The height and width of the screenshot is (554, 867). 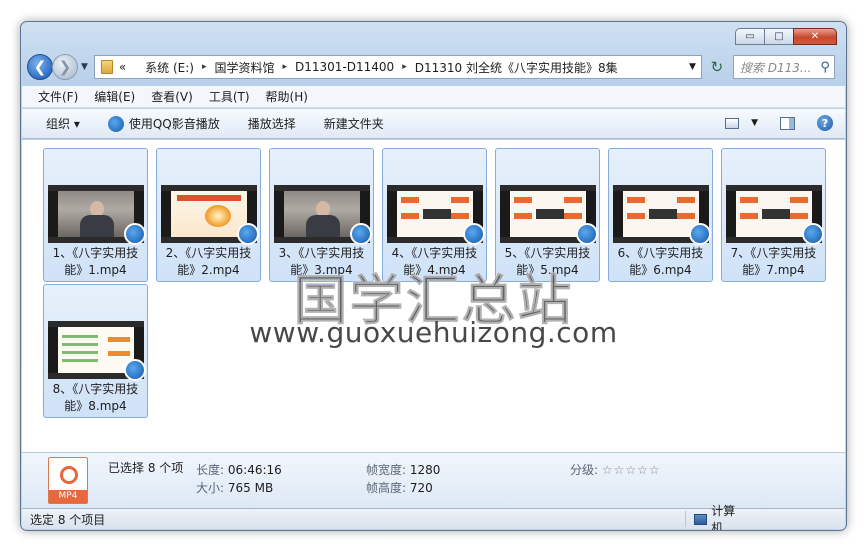 I want to click on frame-height-row: 帧高度: 720, so click(x=399, y=487).